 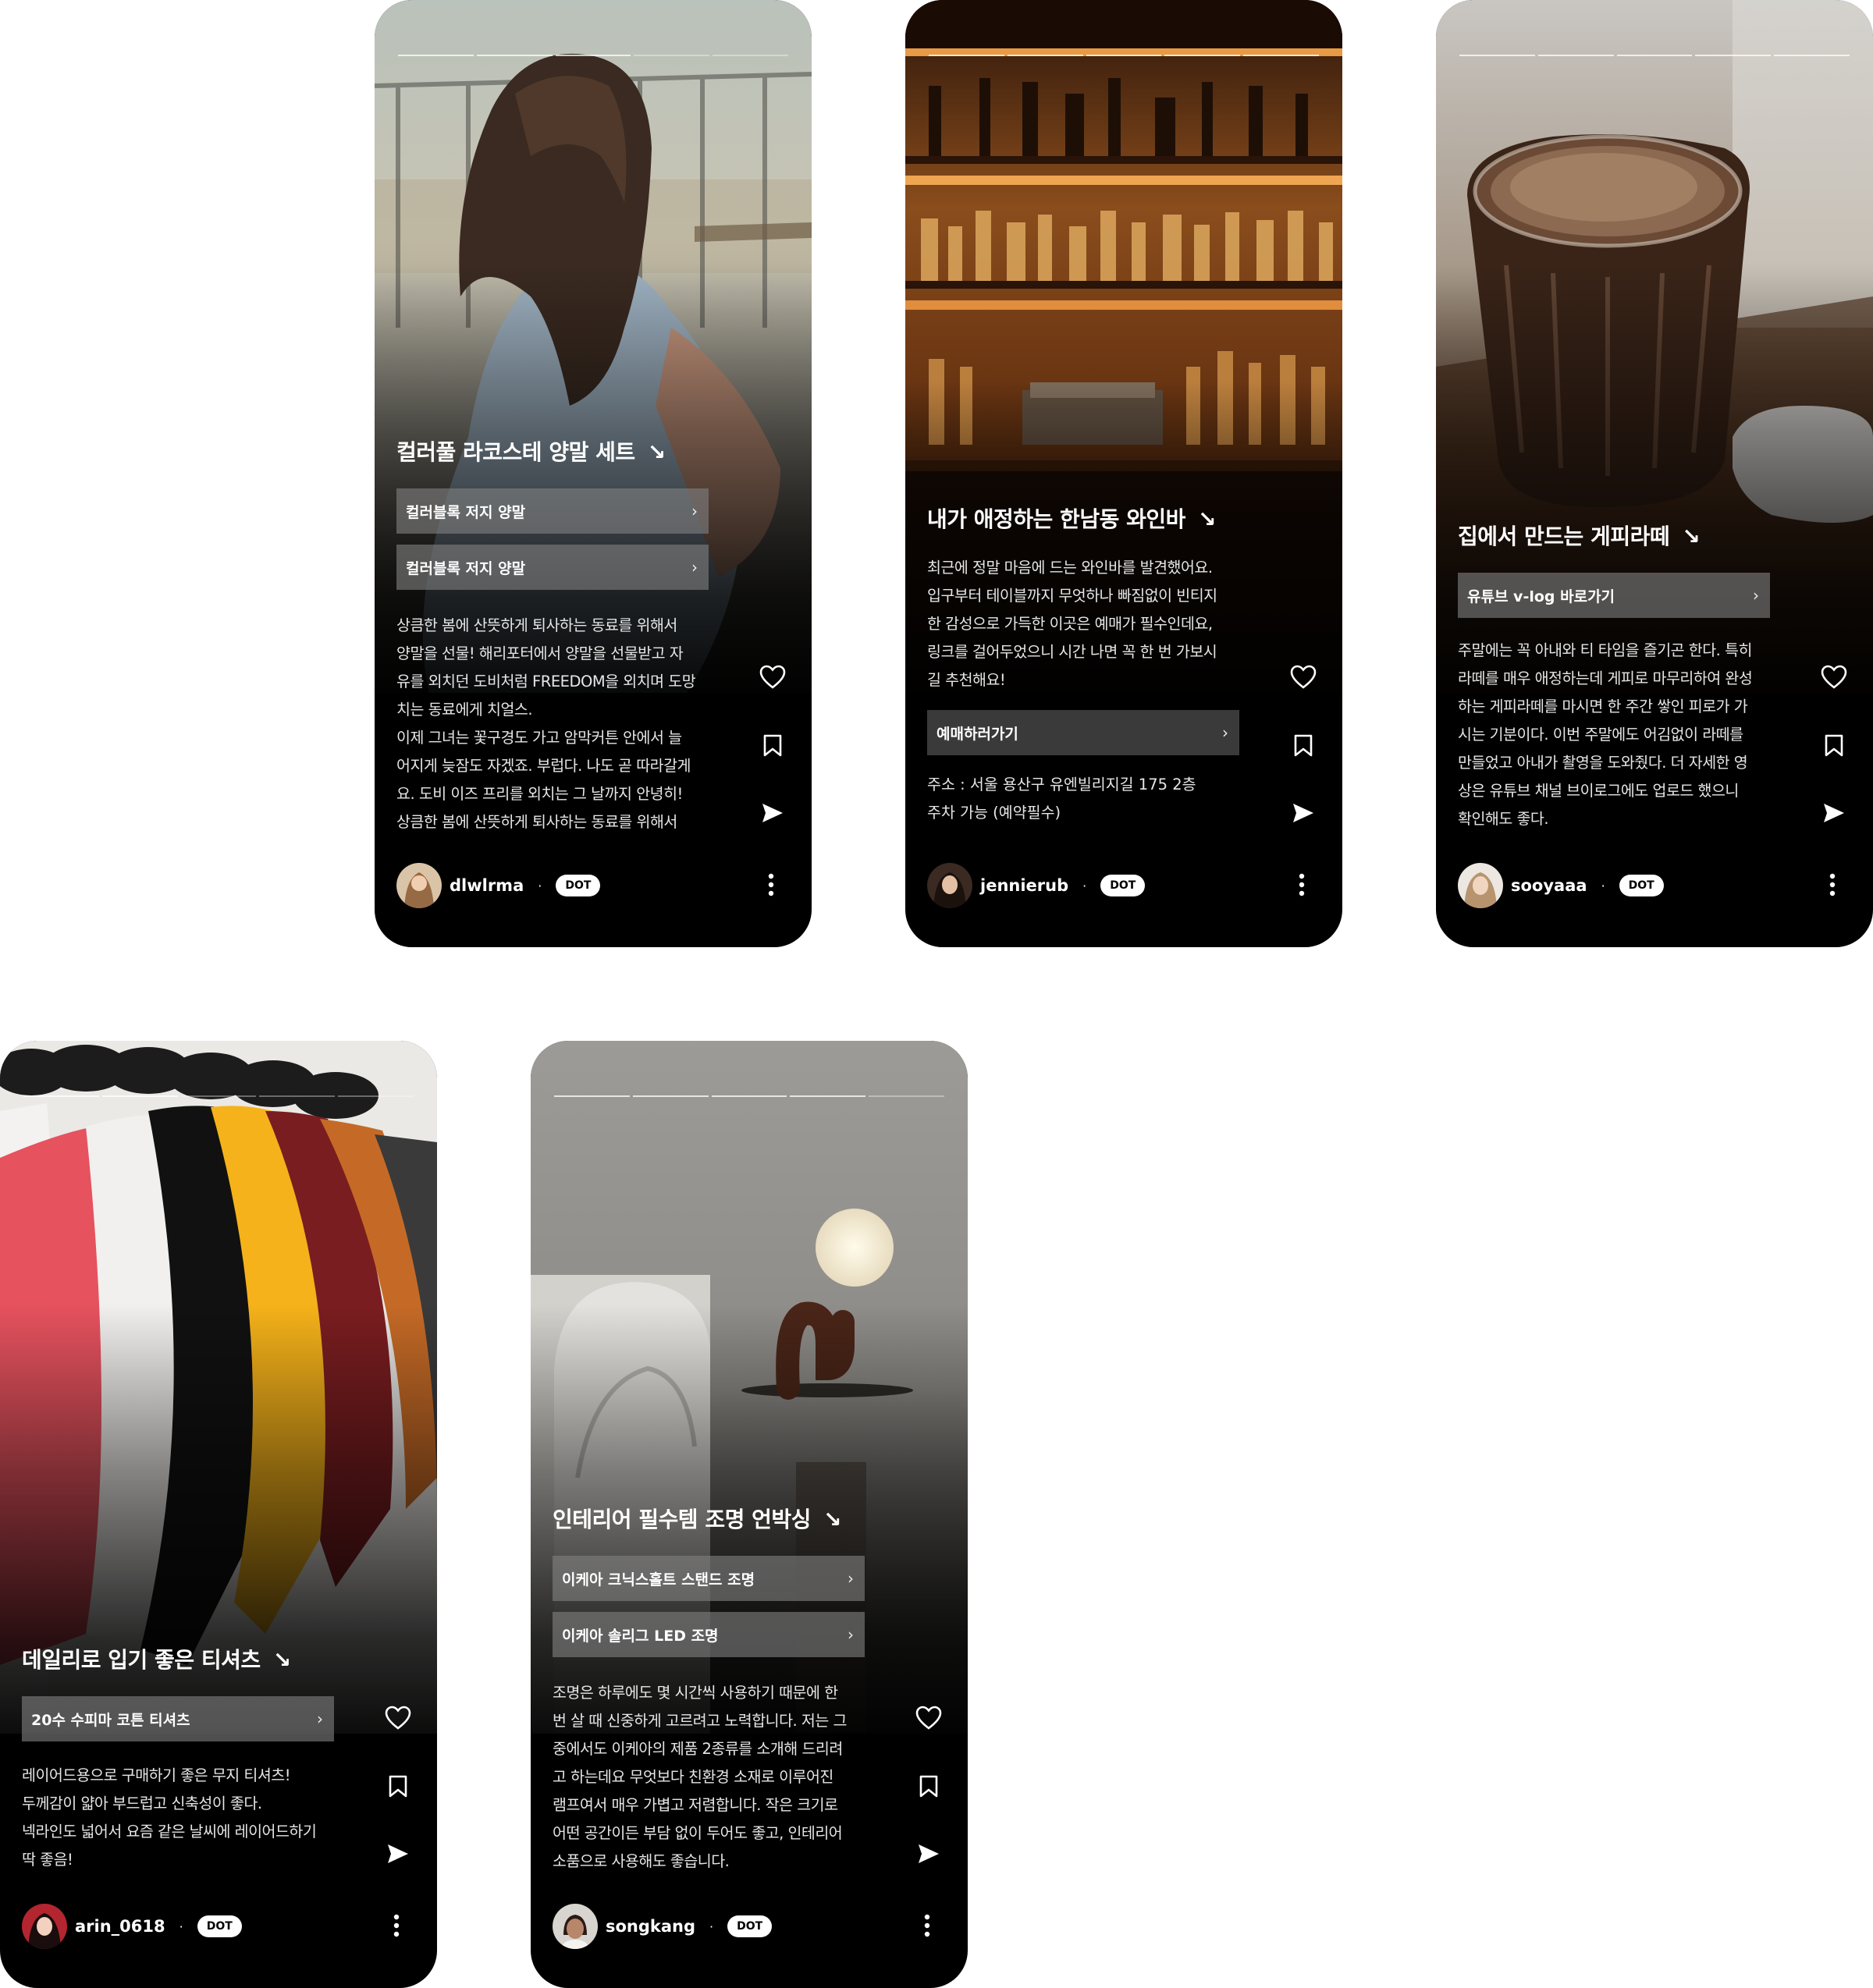 I want to click on youtube-link-label: 유튜브 v-log 바로가기, so click(x=1541, y=597).